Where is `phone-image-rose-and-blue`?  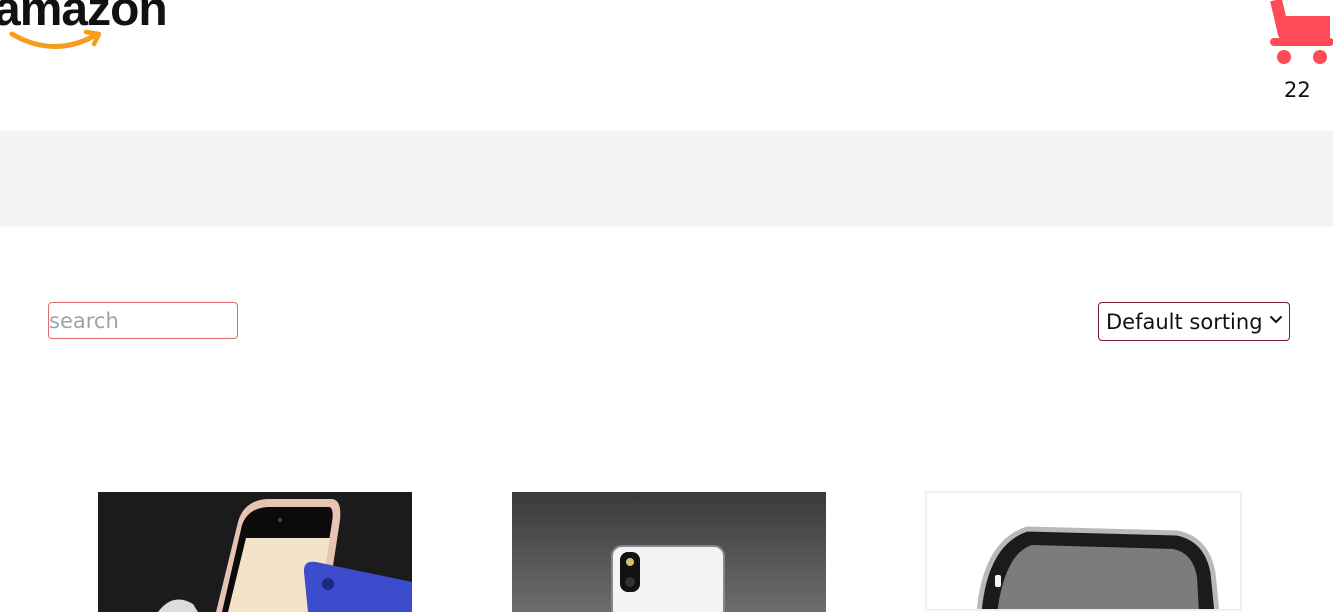
phone-image-rose-and-blue is located at coordinates (255, 552).